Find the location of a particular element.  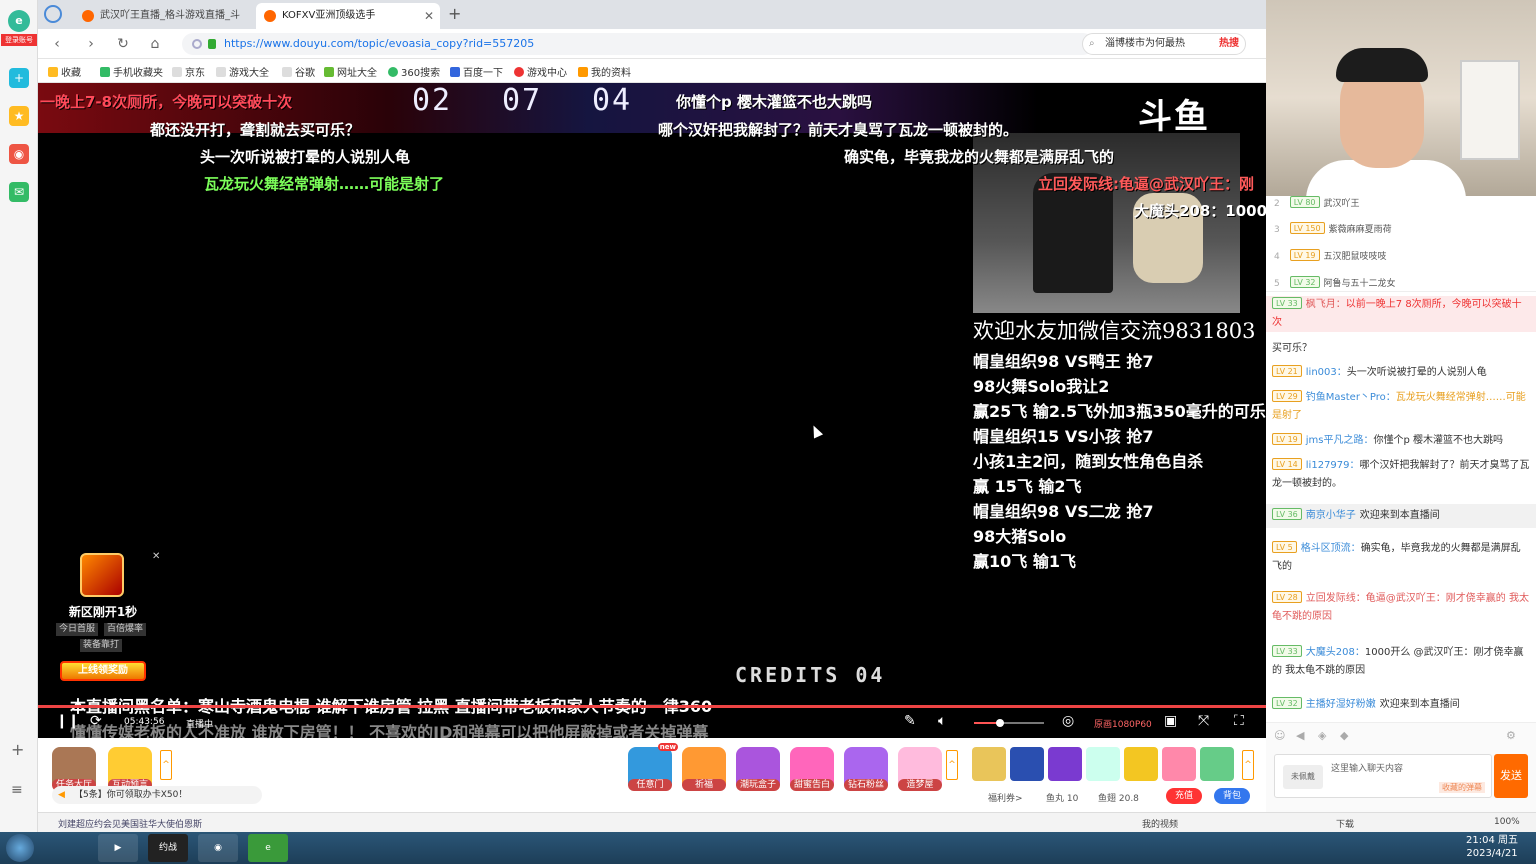

sweet-confession-button: 甜蜜告白 is located at coordinates (812, 769).